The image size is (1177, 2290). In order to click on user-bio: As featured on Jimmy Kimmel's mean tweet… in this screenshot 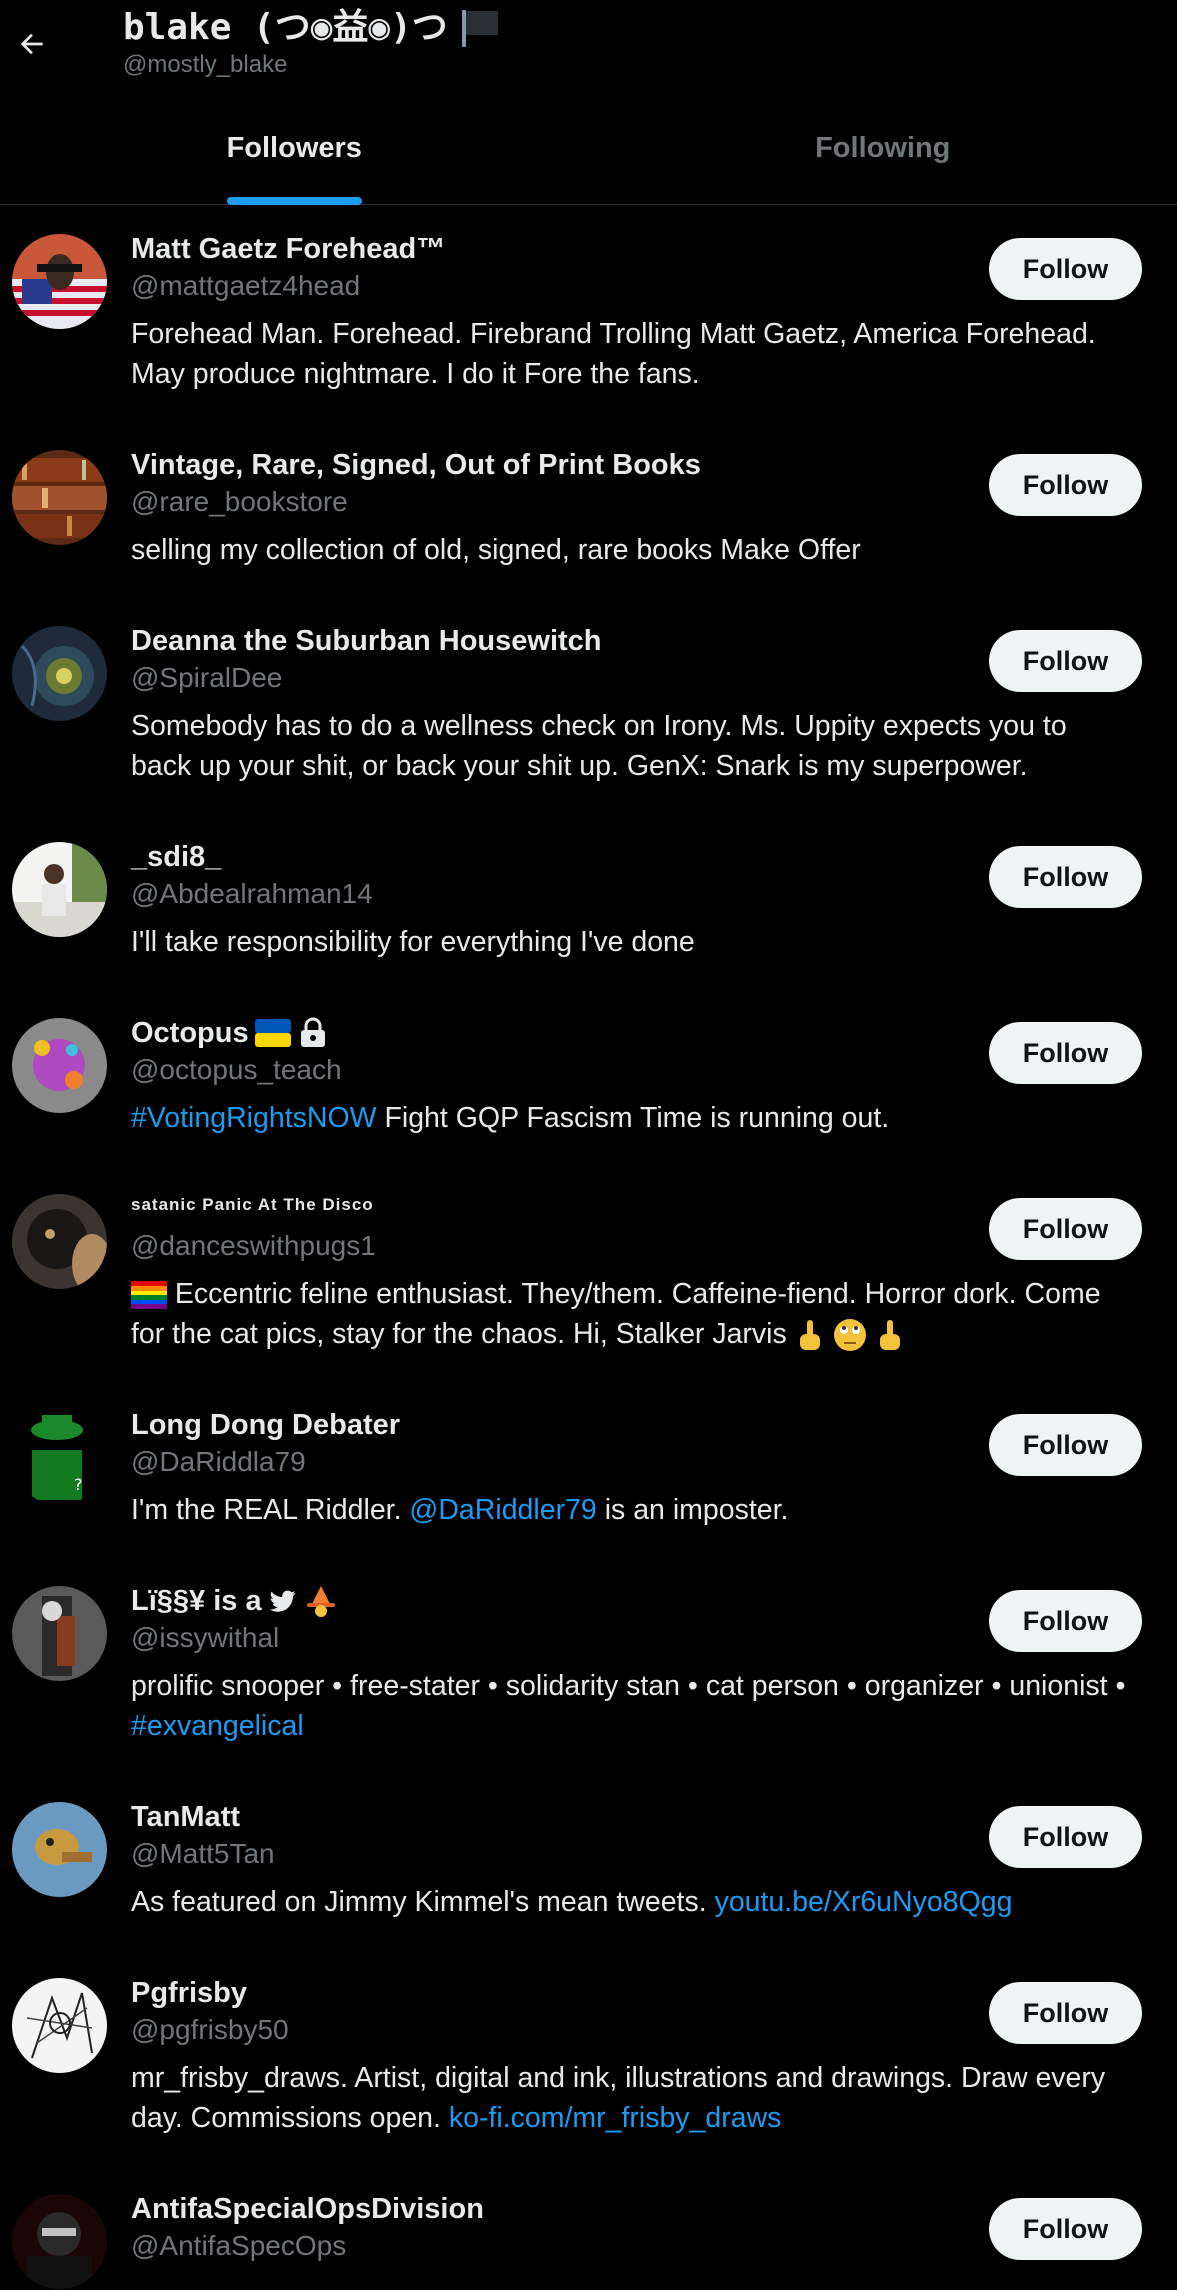, I will do `click(631, 1902)`.